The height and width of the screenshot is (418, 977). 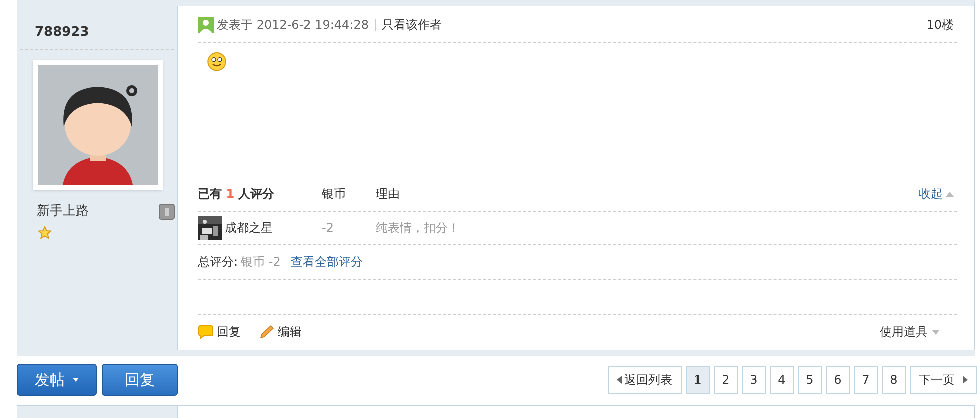 What do you see at coordinates (280, 332) in the screenshot?
I see `edit-link: 编辑` at bounding box center [280, 332].